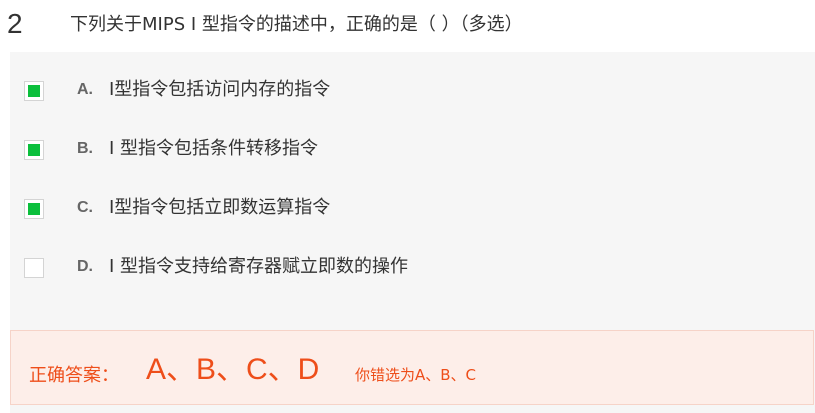 The width and height of the screenshot is (815, 413). What do you see at coordinates (220, 207) in the screenshot?
I see `option-c-text: I型指令包括立即数运算指令` at bounding box center [220, 207].